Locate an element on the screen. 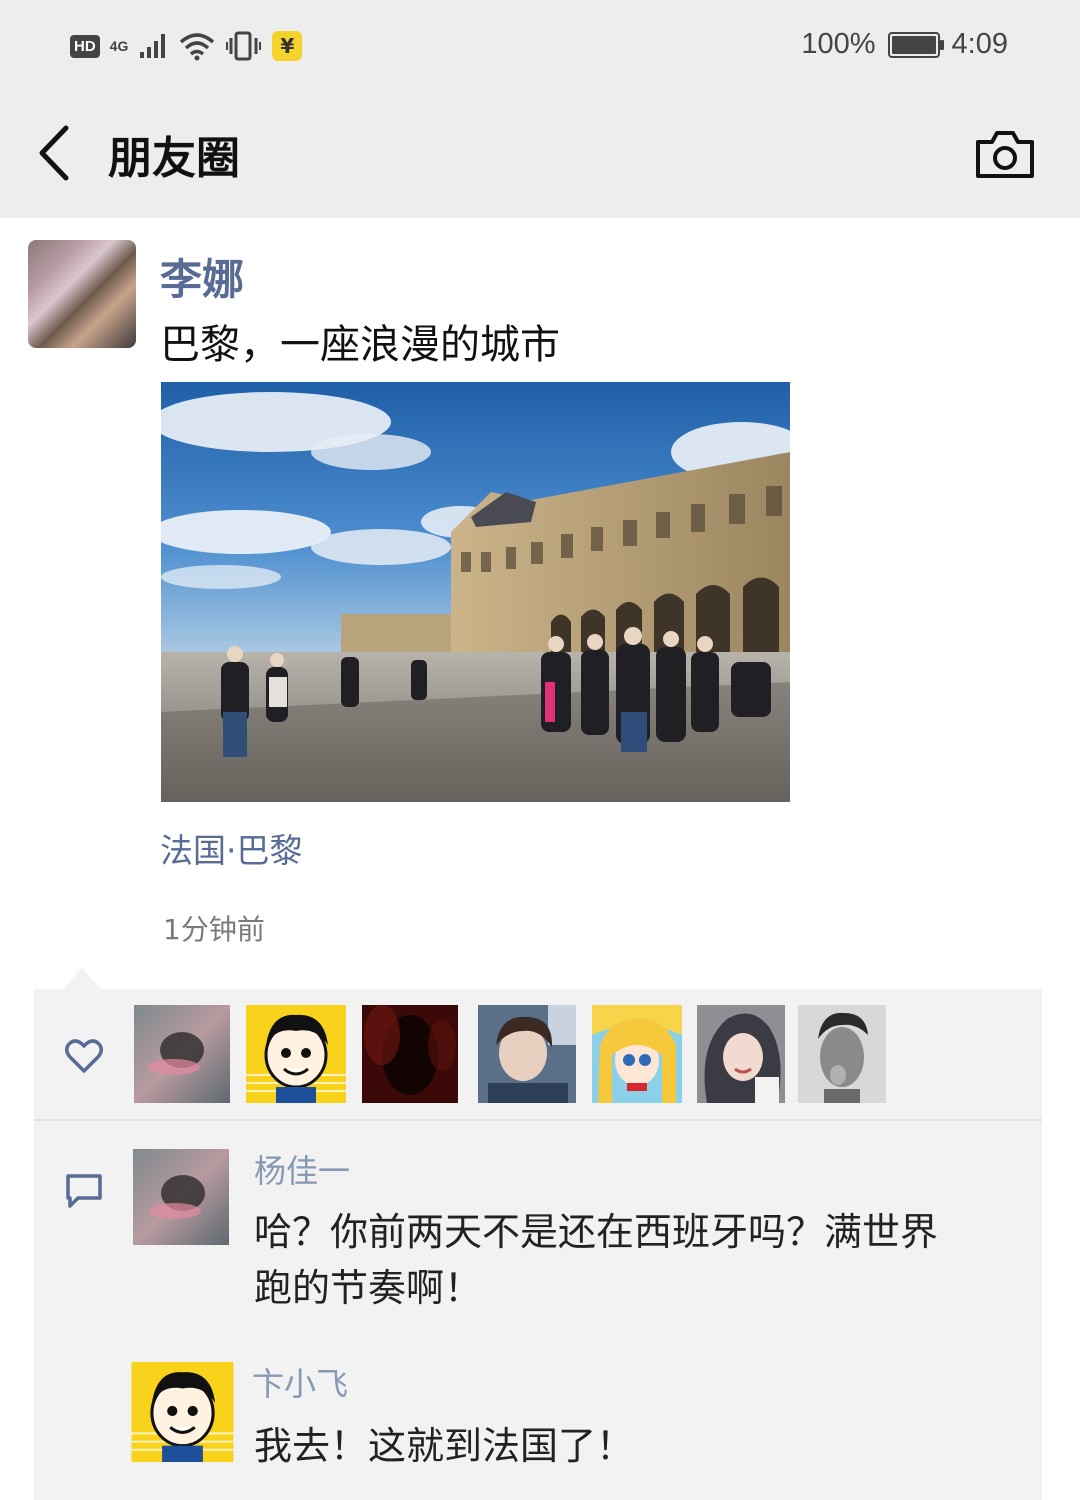  network-type: 4G is located at coordinates (119, 46).